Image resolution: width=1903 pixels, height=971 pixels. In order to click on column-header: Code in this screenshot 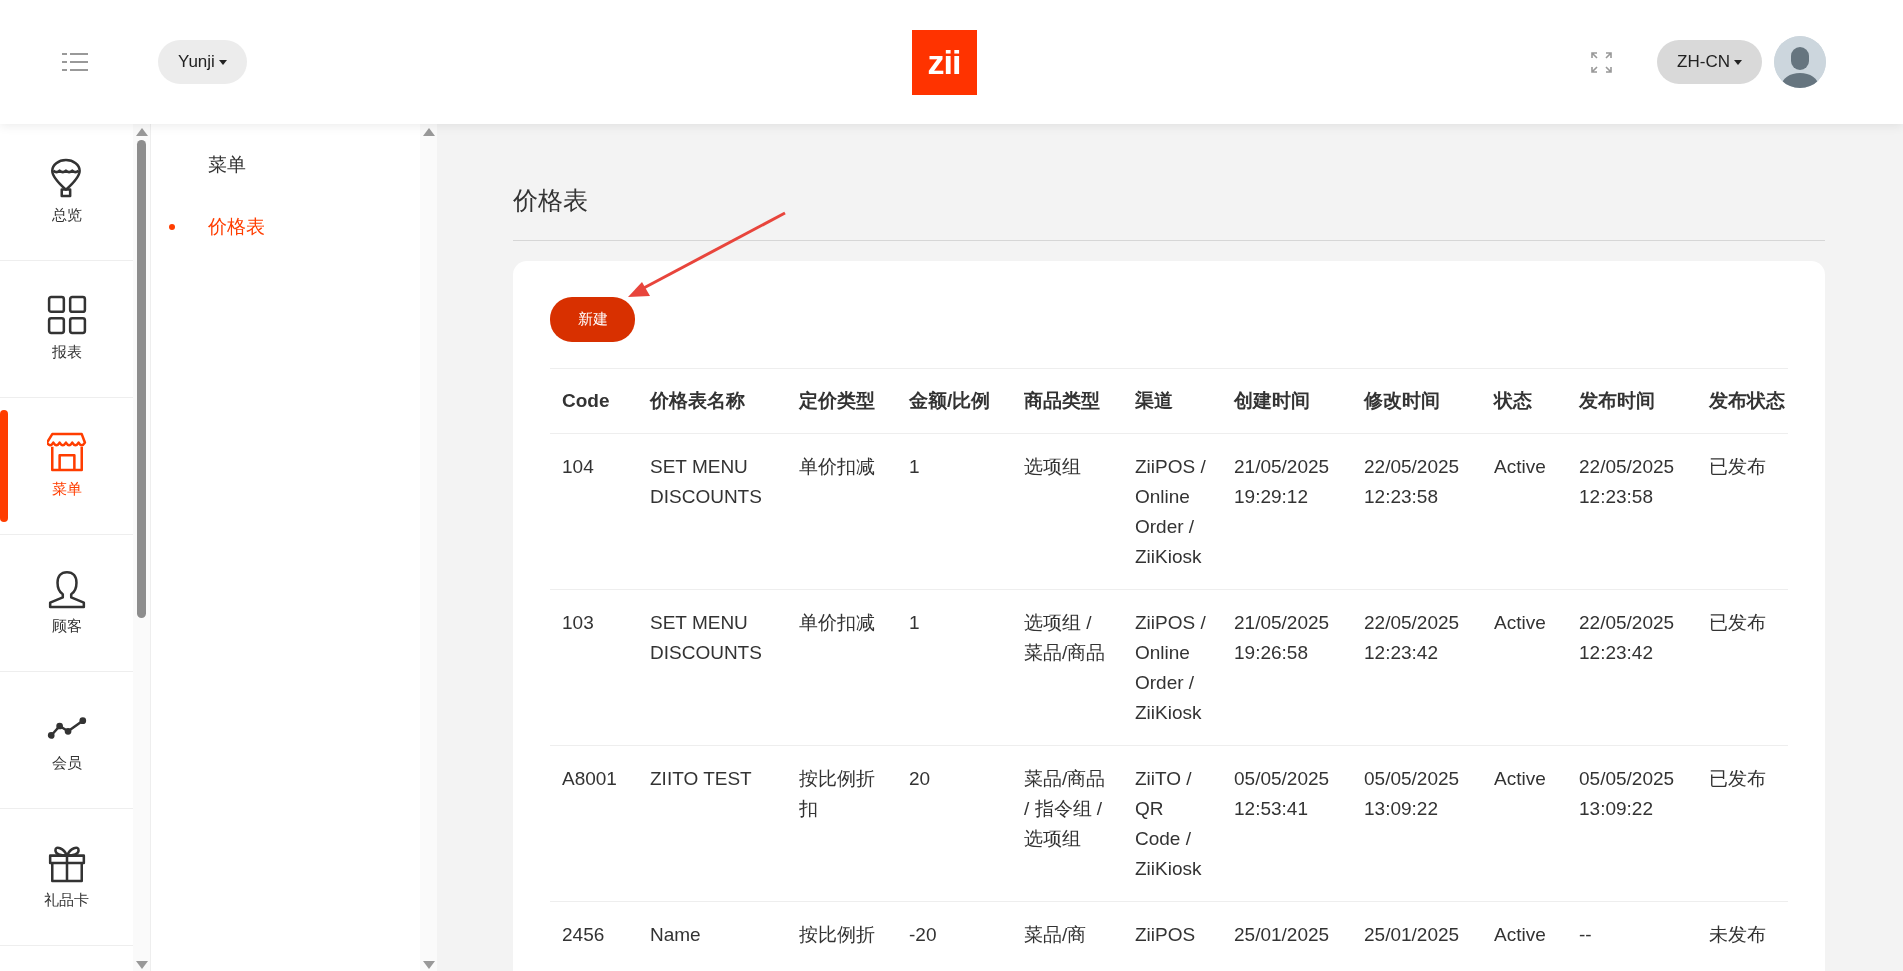, I will do `click(594, 400)`.